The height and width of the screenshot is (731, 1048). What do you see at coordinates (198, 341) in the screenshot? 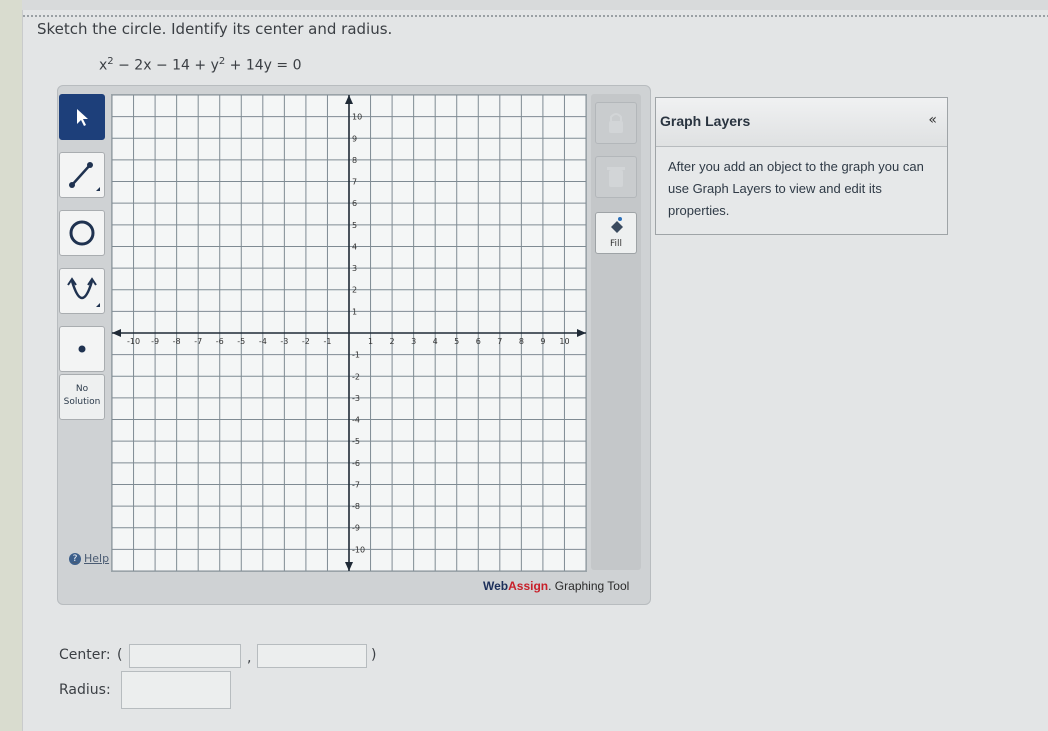
I see `x-tick-label: -7` at bounding box center [198, 341].